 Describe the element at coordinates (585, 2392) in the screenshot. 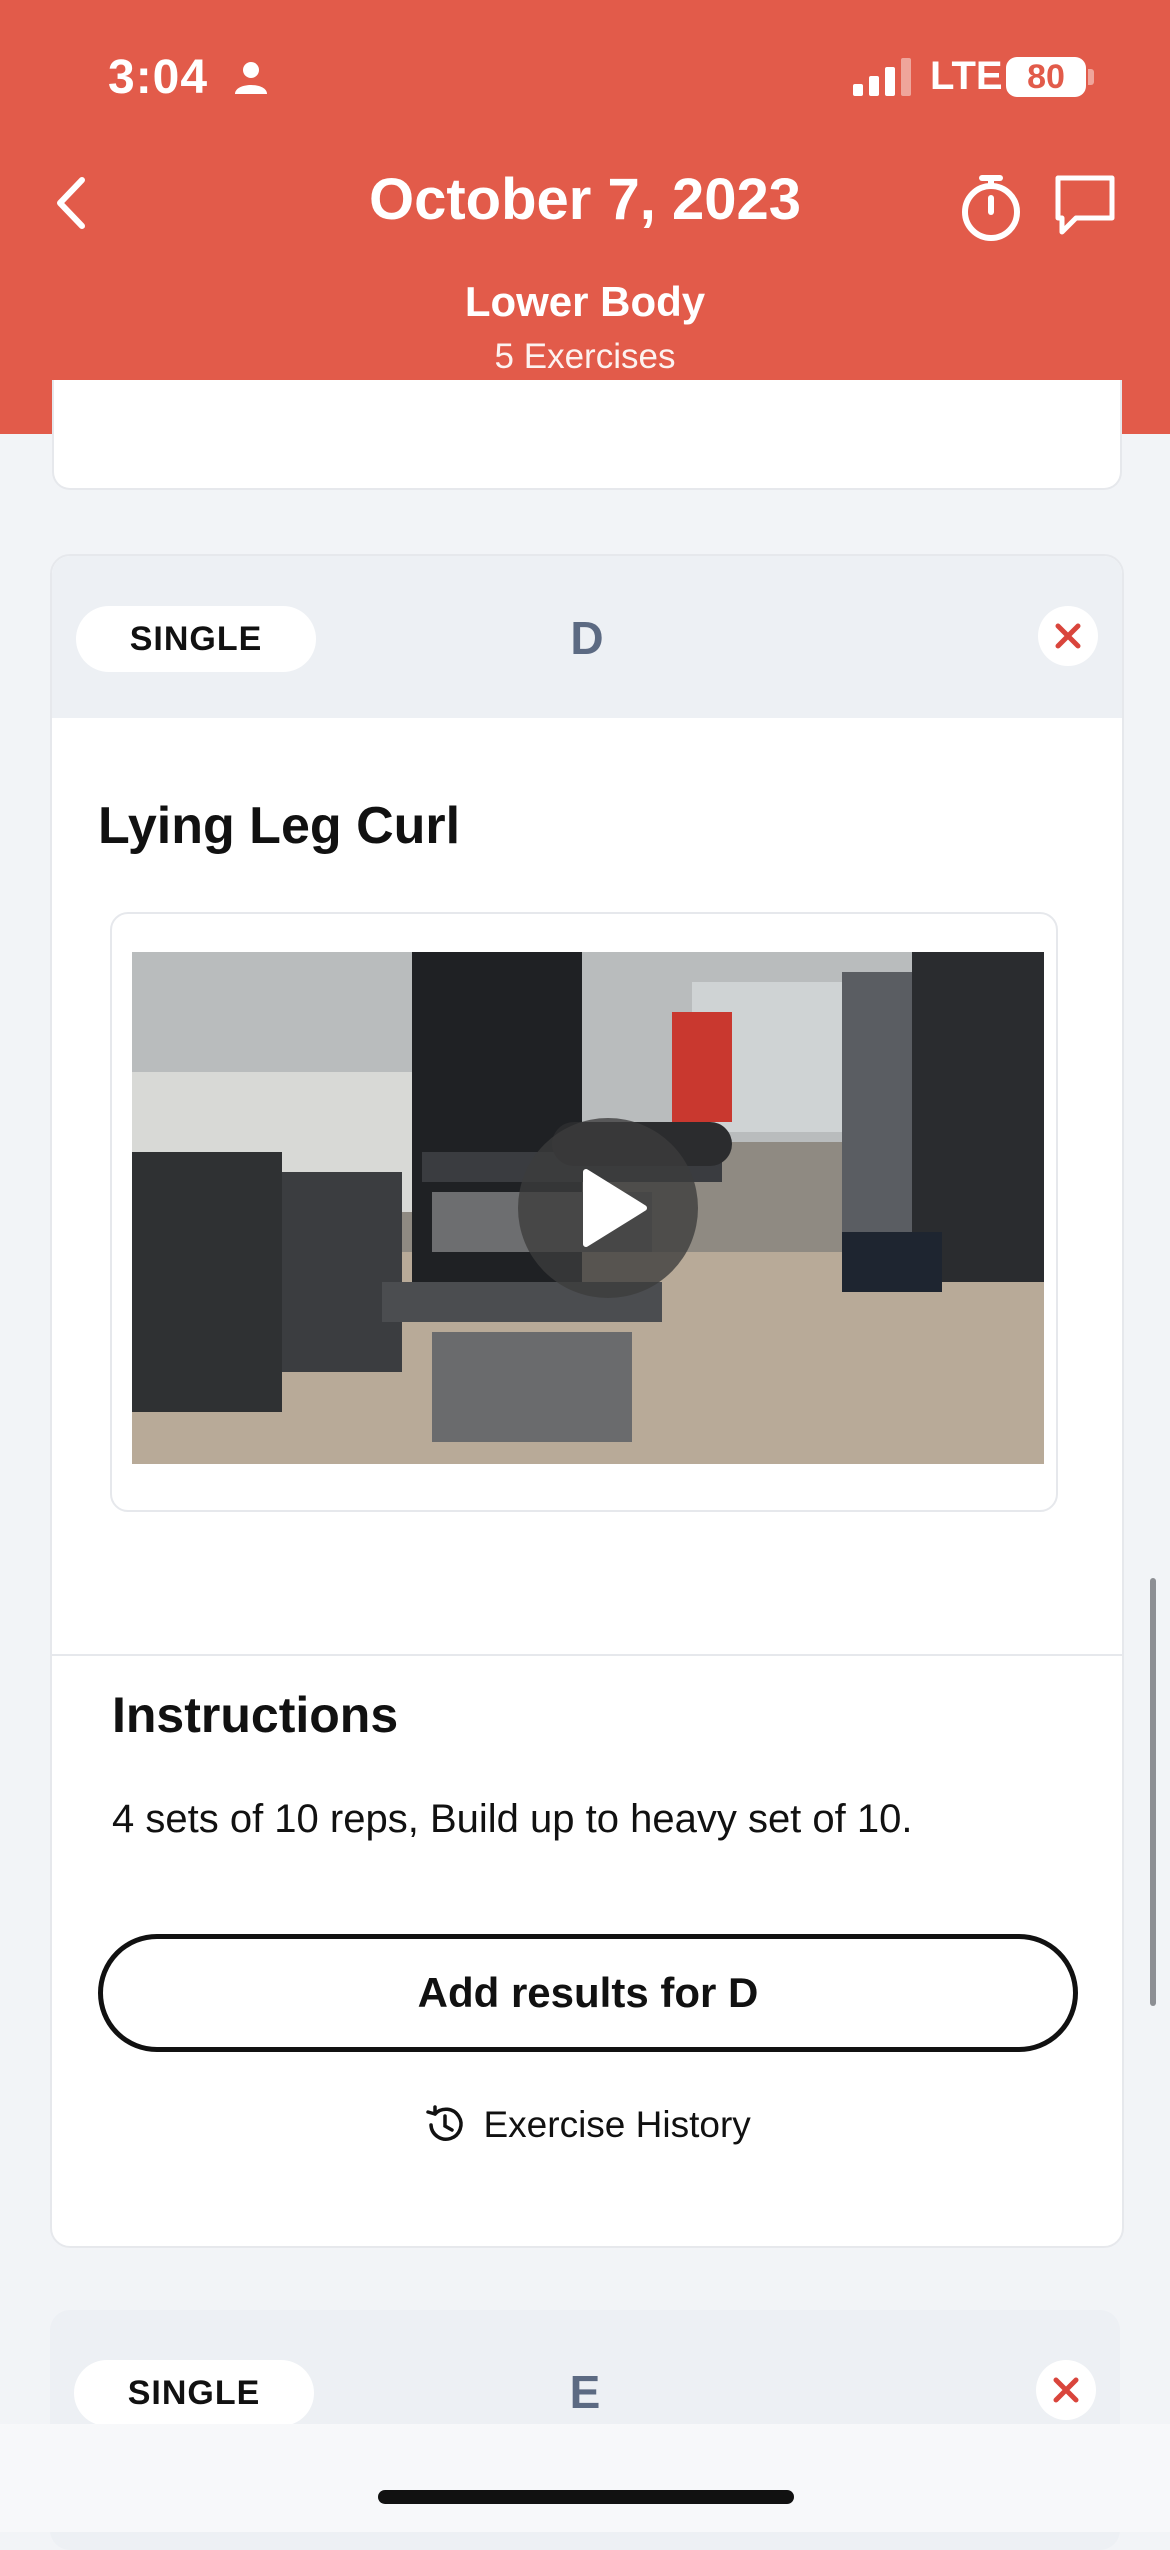

I see `next-exercise-letter: E` at that location.